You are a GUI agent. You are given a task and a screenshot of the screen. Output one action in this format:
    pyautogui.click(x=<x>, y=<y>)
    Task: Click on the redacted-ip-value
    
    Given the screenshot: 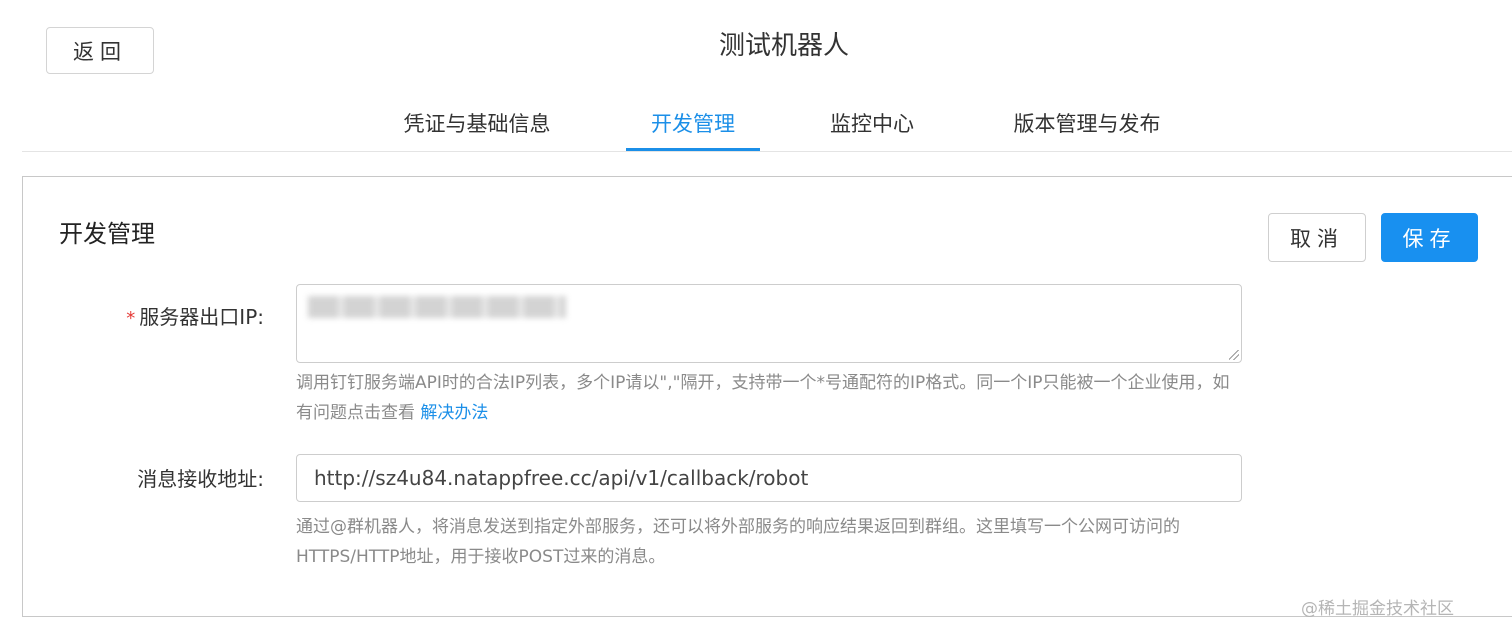 What is the action you would take?
    pyautogui.click(x=437, y=307)
    